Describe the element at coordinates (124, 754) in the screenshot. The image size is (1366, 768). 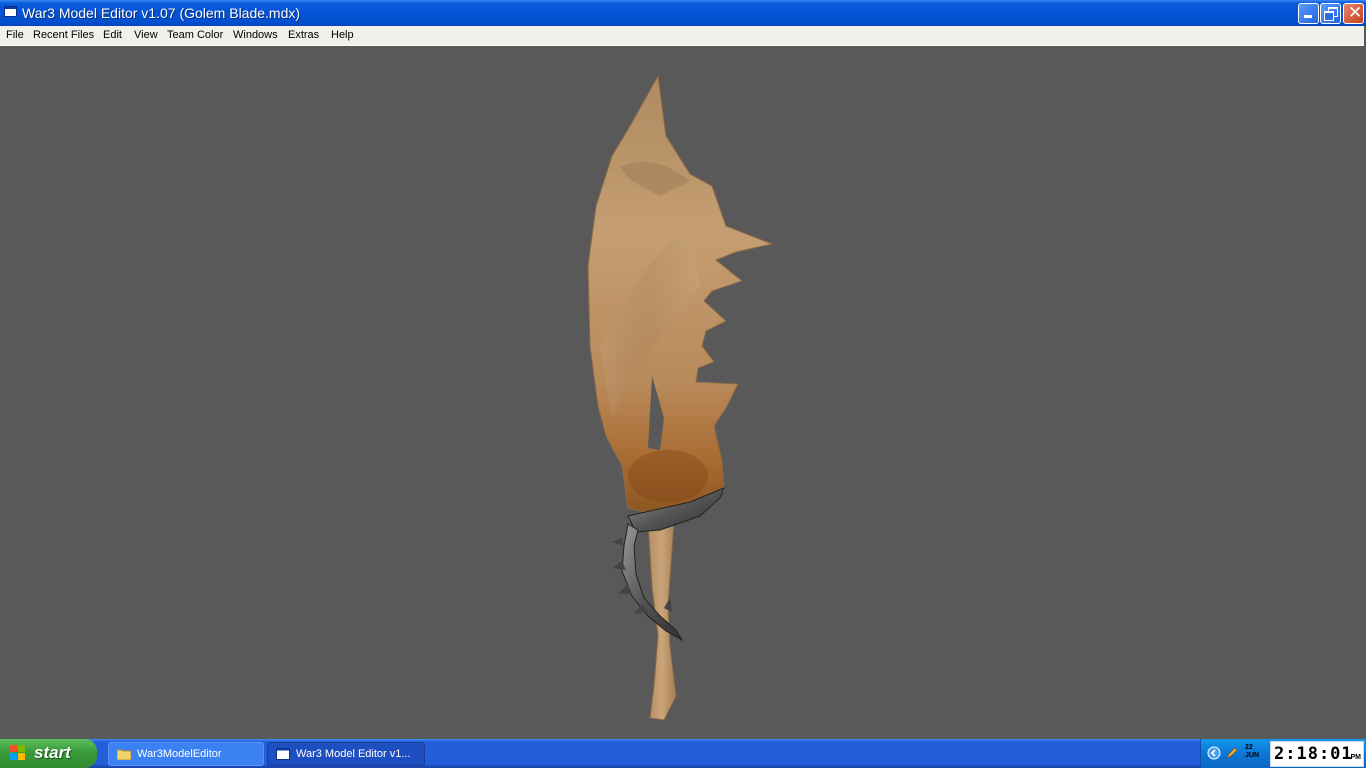
I see `folder-icon` at that location.